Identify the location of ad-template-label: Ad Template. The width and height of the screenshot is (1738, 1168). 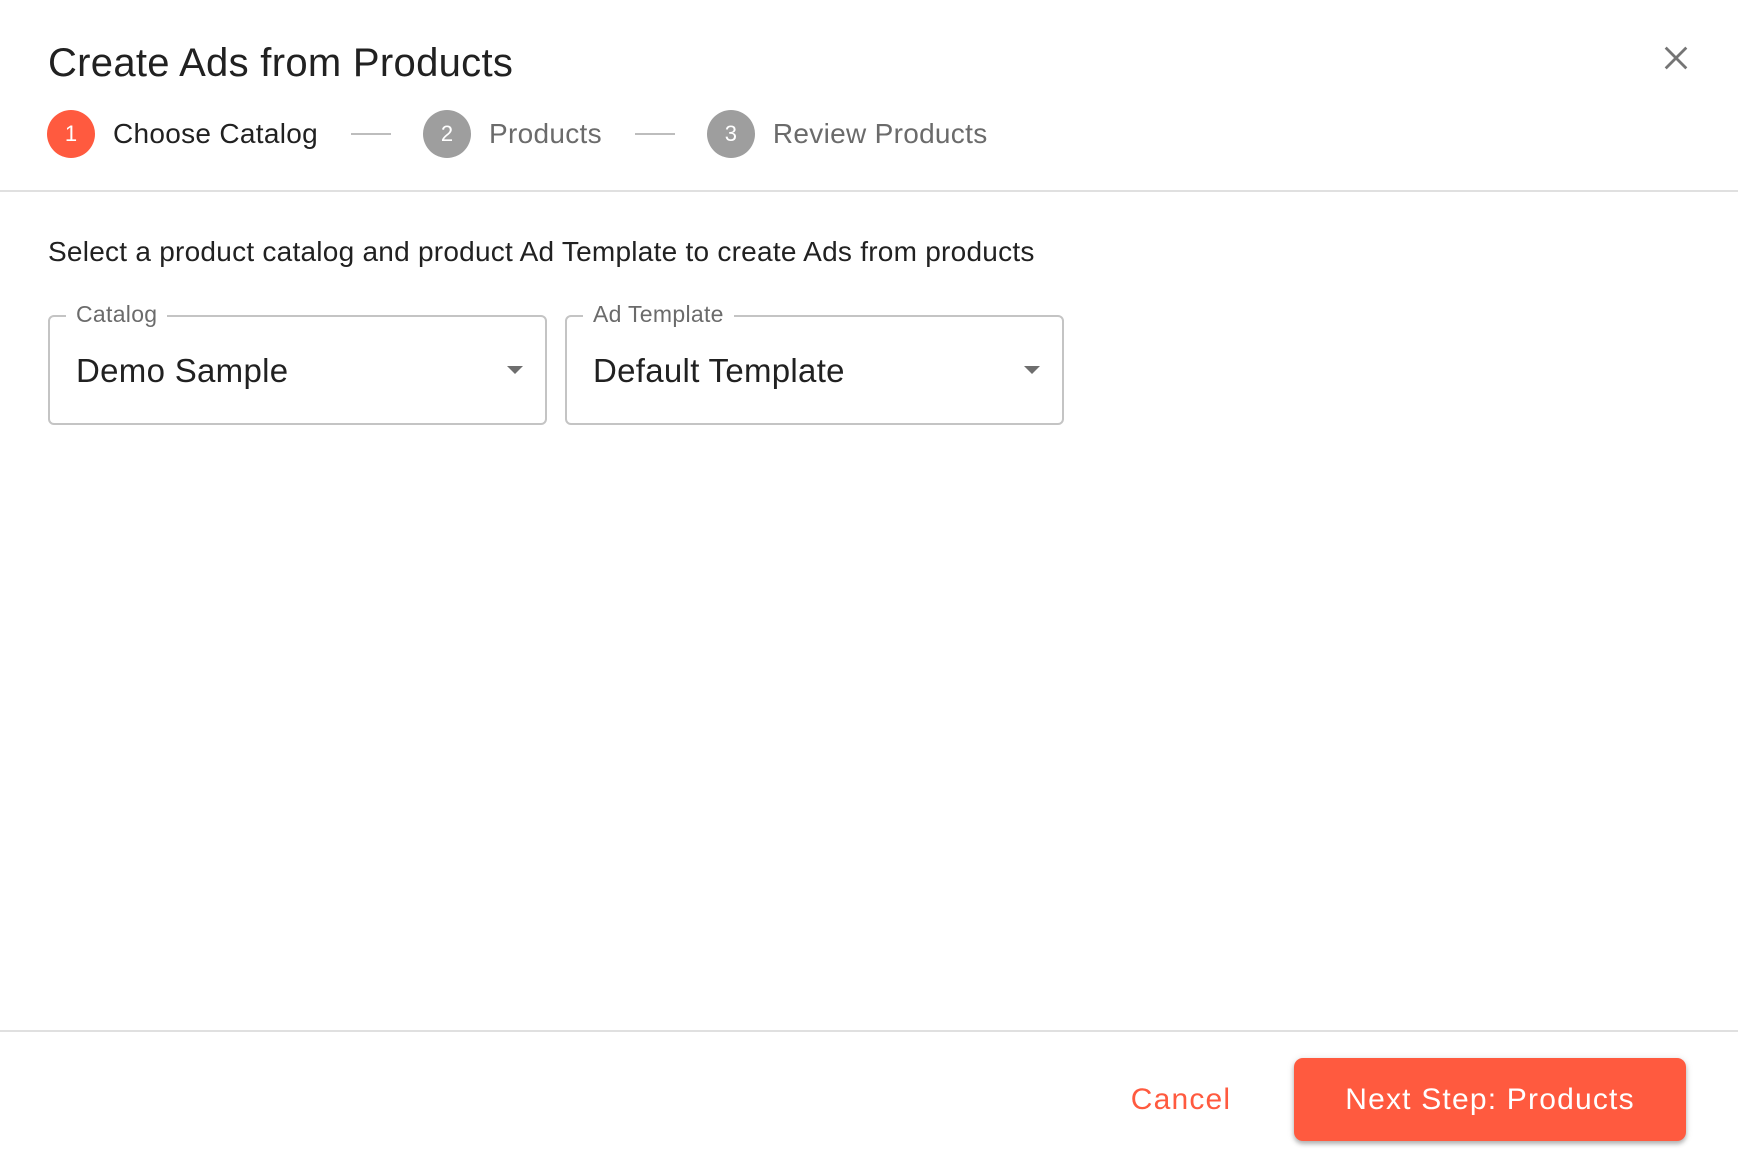
(658, 314).